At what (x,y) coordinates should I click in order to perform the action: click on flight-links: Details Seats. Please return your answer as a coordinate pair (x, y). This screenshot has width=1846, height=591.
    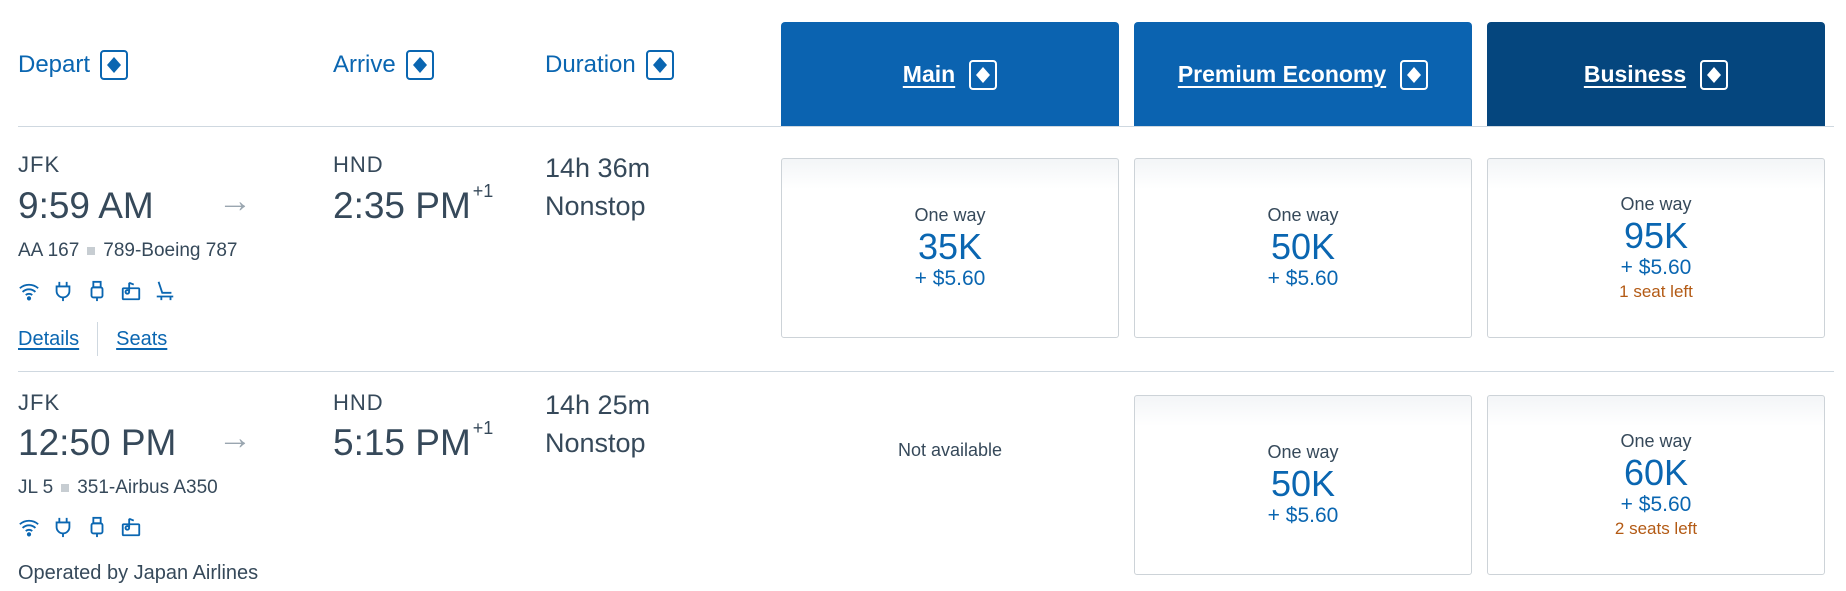
    Looking at the image, I should click on (92, 339).